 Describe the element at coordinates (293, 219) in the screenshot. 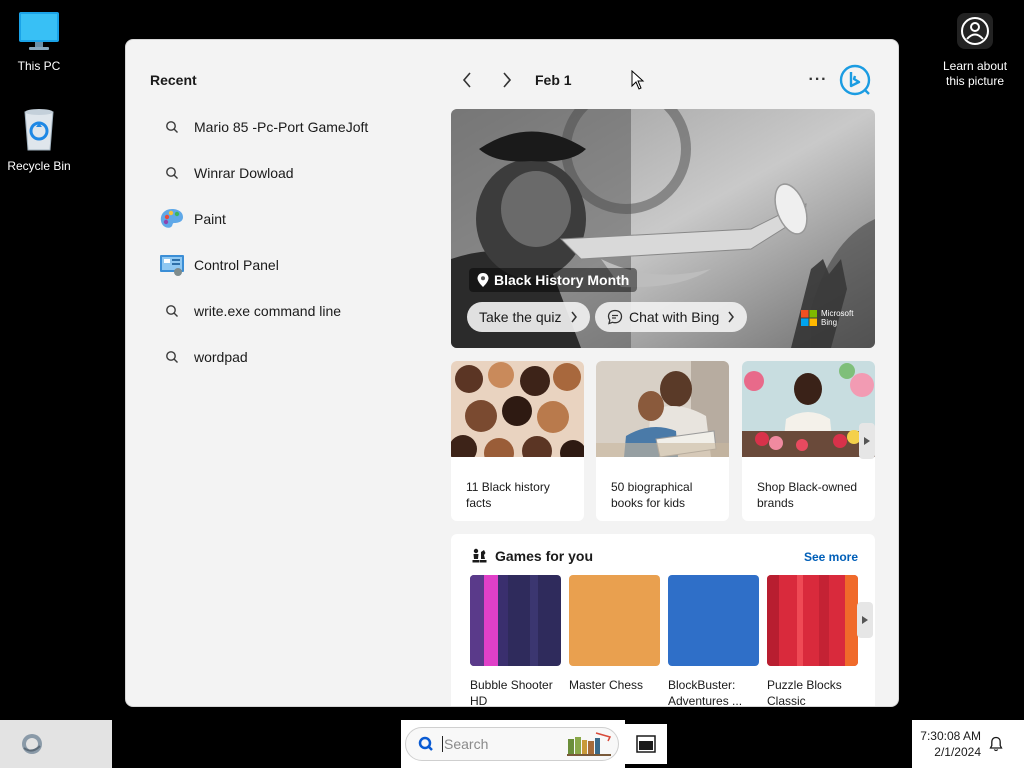

I see `recent-item: Paint` at that location.